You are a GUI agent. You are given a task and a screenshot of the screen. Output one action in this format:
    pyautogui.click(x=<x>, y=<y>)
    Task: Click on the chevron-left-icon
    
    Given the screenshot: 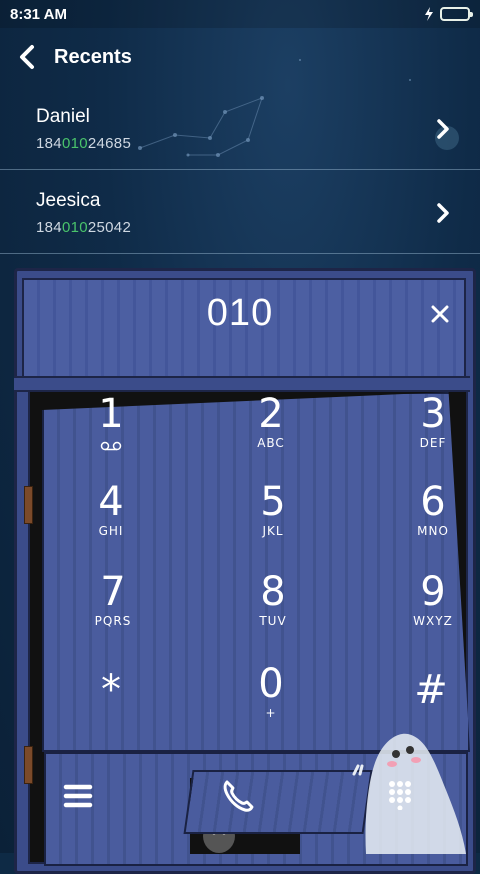 What is the action you would take?
    pyautogui.click(x=27, y=57)
    